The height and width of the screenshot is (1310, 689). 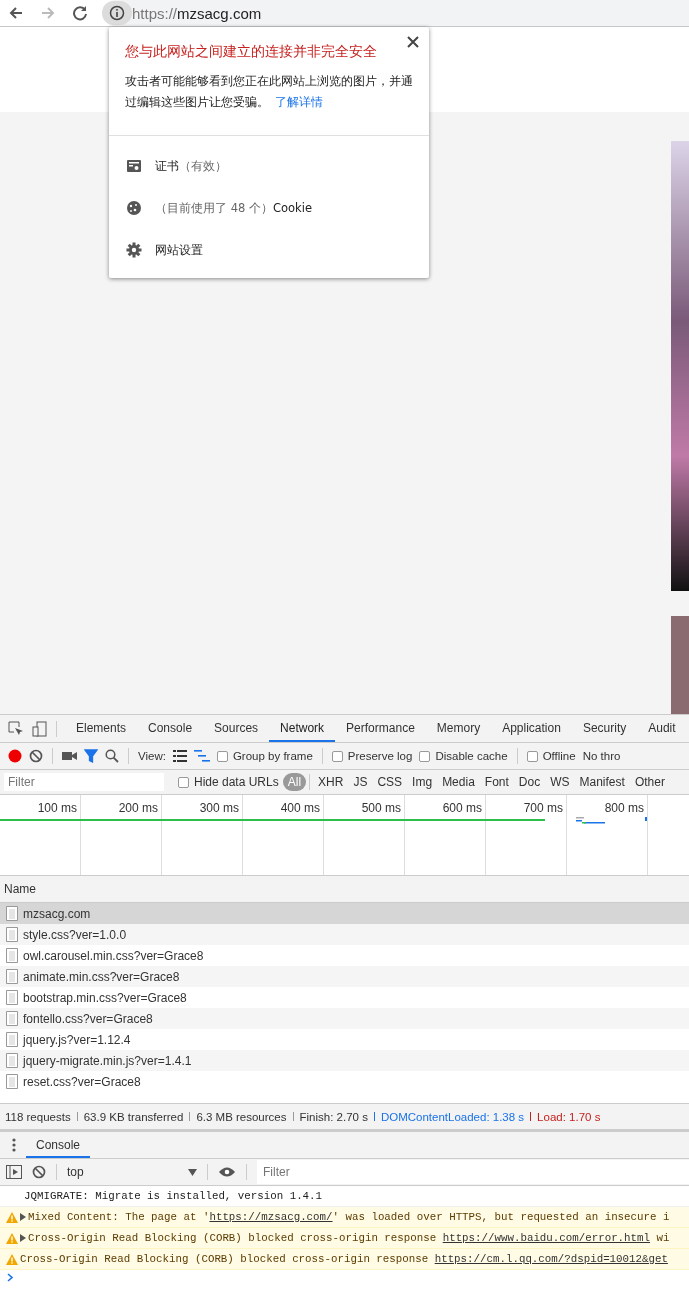 What do you see at coordinates (38, 1116) in the screenshot?
I see `summary-text: 118 requests` at bounding box center [38, 1116].